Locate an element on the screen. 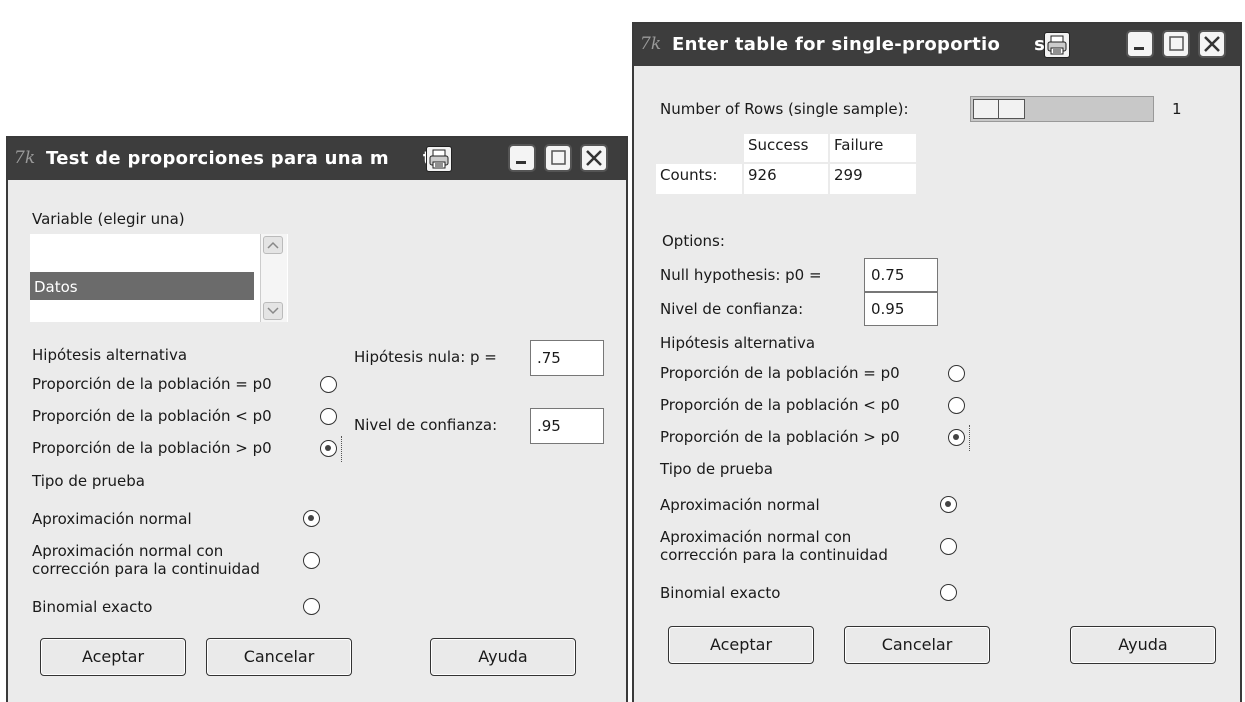 Image resolution: width=1245 pixels, height=702 pixels. right-titlebar: 7k Enter table for single-proportiost is located at coordinates (937, 45).